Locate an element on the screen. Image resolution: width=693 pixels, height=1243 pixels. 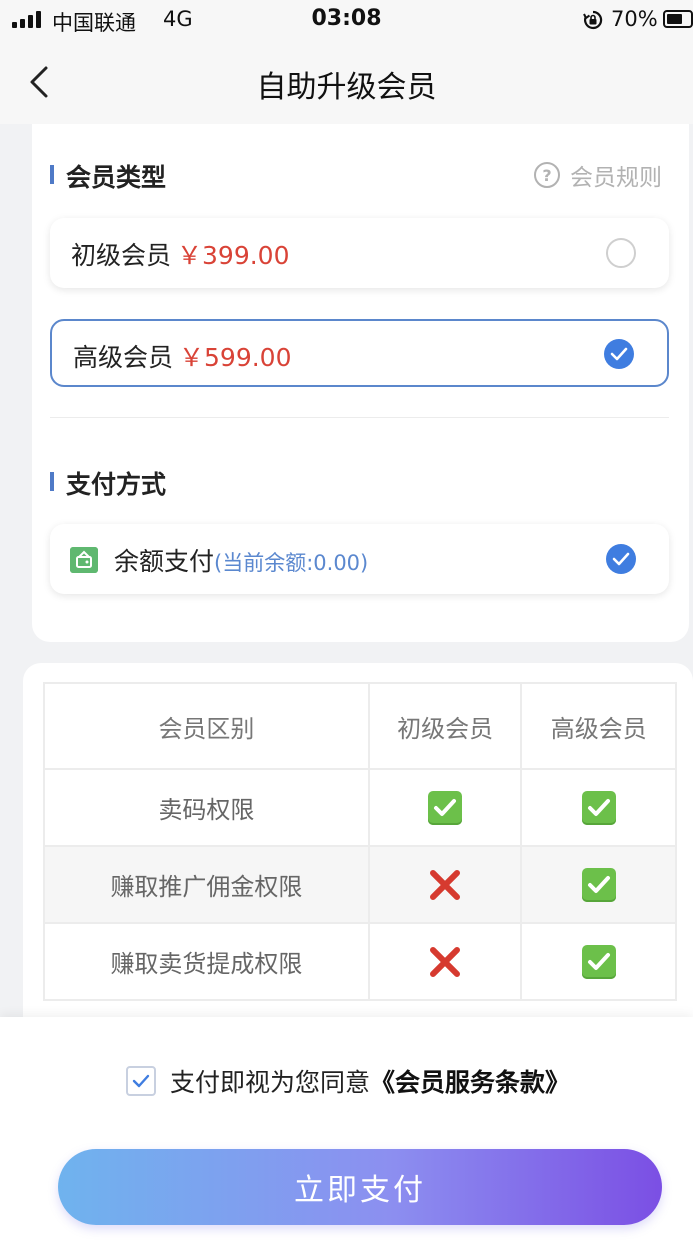
table-row: 卖码权限 is located at coordinates (360, 807).